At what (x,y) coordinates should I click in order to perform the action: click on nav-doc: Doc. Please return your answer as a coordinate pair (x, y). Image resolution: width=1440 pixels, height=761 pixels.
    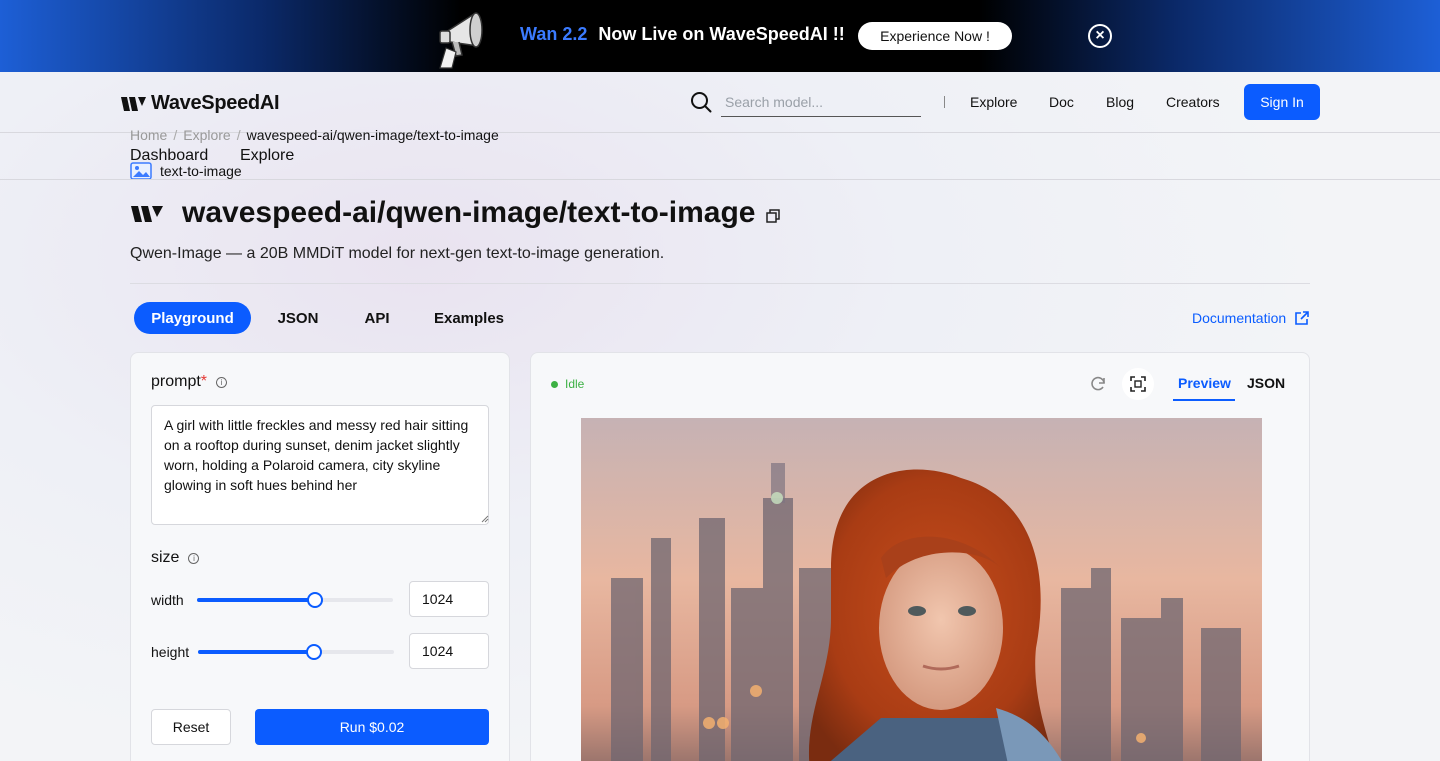
    Looking at the image, I should click on (1061, 102).